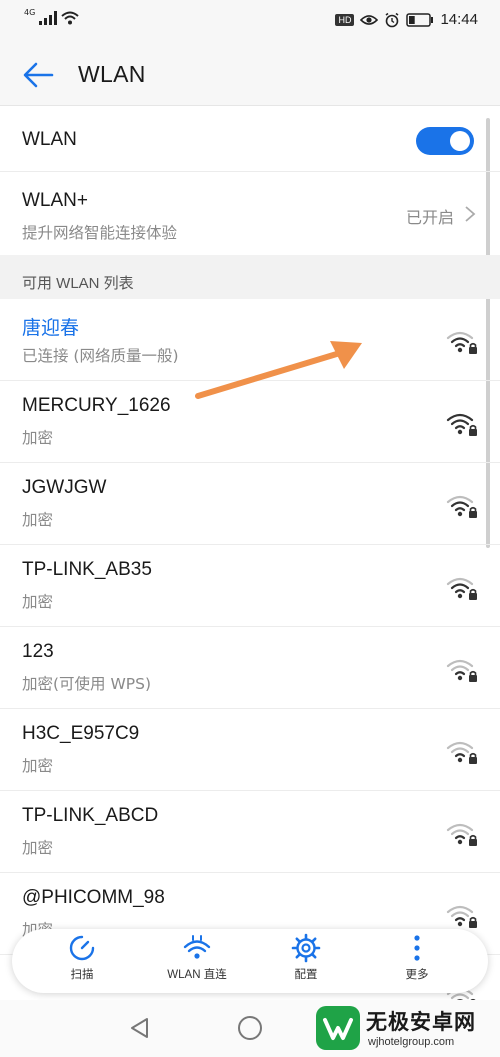 The image size is (500, 1057). I want to click on page-title: WLAN, so click(112, 74).